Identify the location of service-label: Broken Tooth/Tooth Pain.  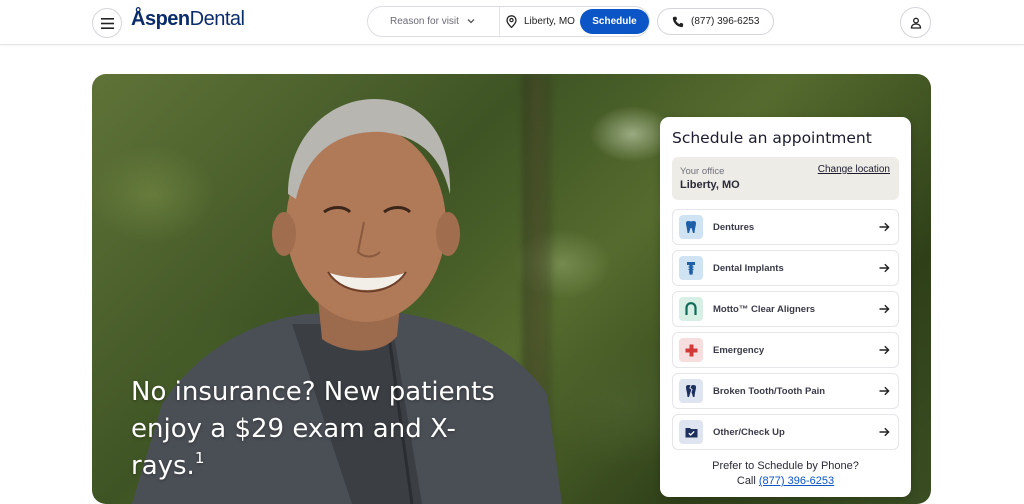
(769, 391).